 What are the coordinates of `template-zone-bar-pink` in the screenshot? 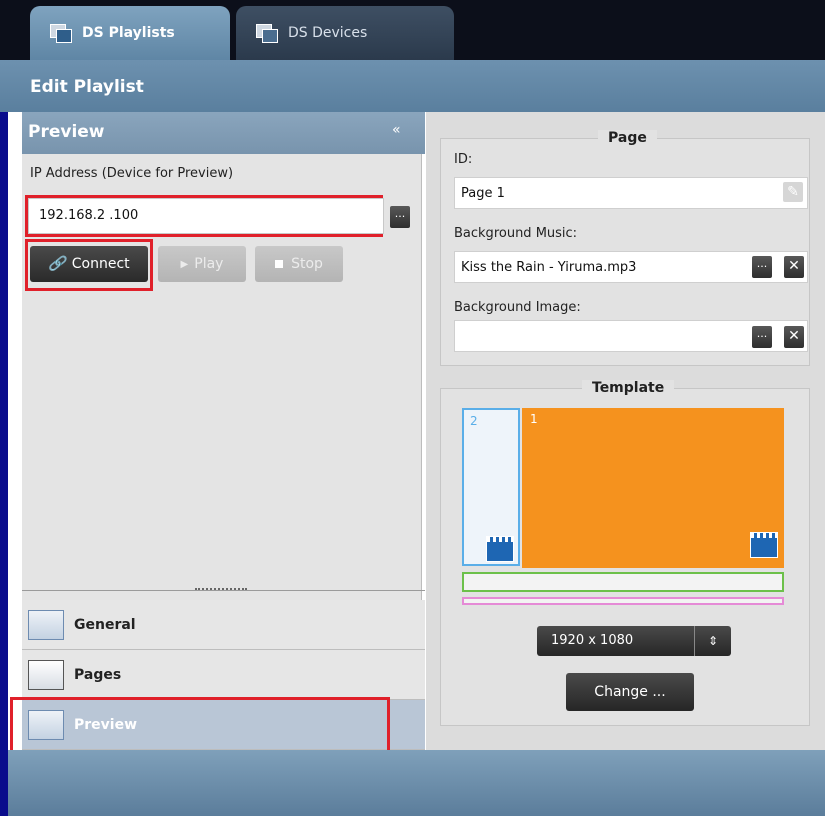 It's located at (623, 601).